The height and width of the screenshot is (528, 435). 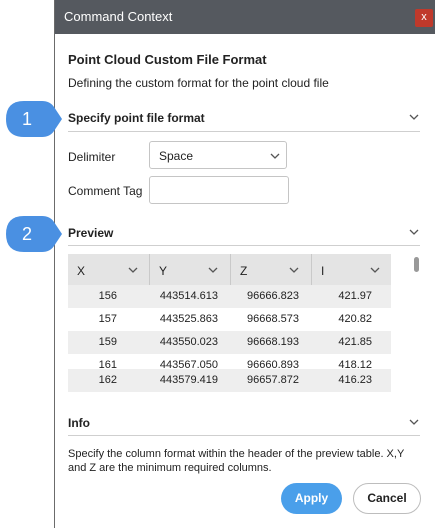 What do you see at coordinates (273, 296) in the screenshot?
I see `cell-z: 96666.823` at bounding box center [273, 296].